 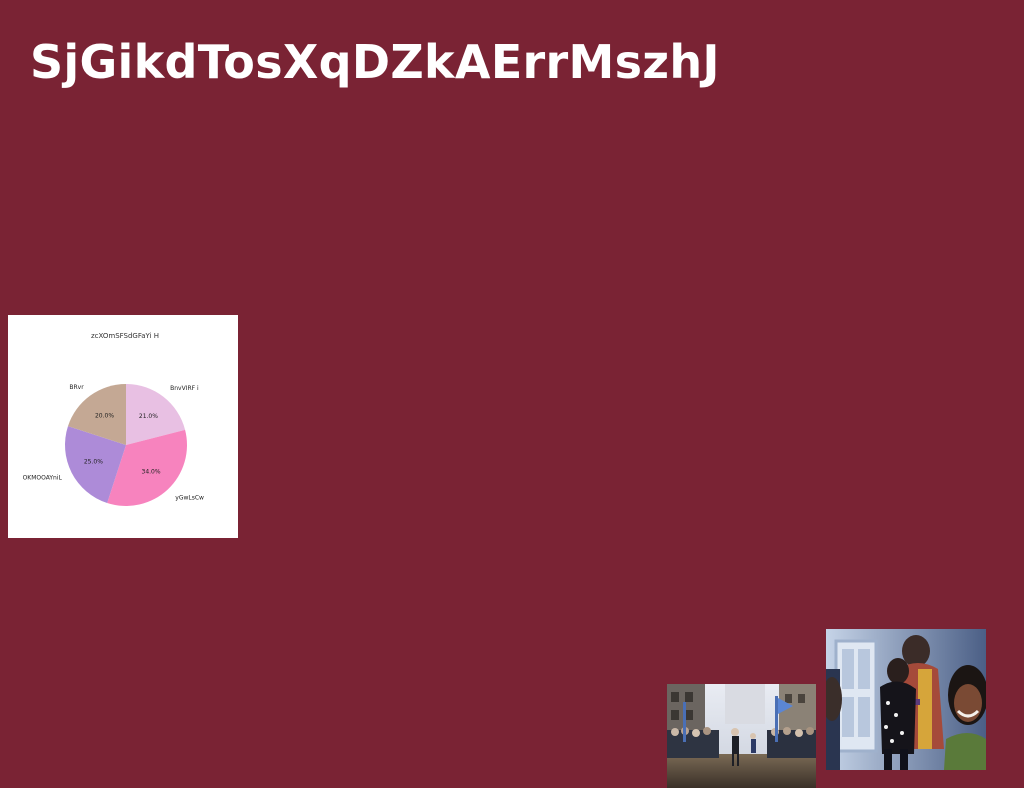 What do you see at coordinates (76, 387) in the screenshot?
I see `pie-category-label: BRvr` at bounding box center [76, 387].